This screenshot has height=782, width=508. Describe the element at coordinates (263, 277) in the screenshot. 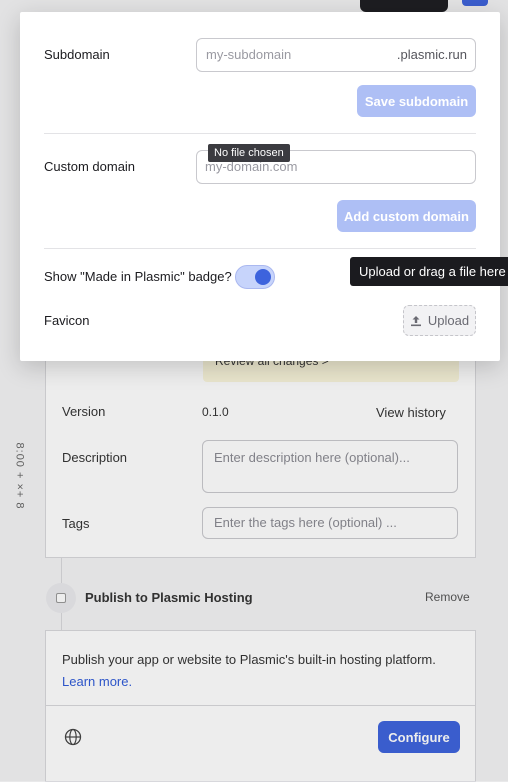

I see `toggle-knob` at that location.